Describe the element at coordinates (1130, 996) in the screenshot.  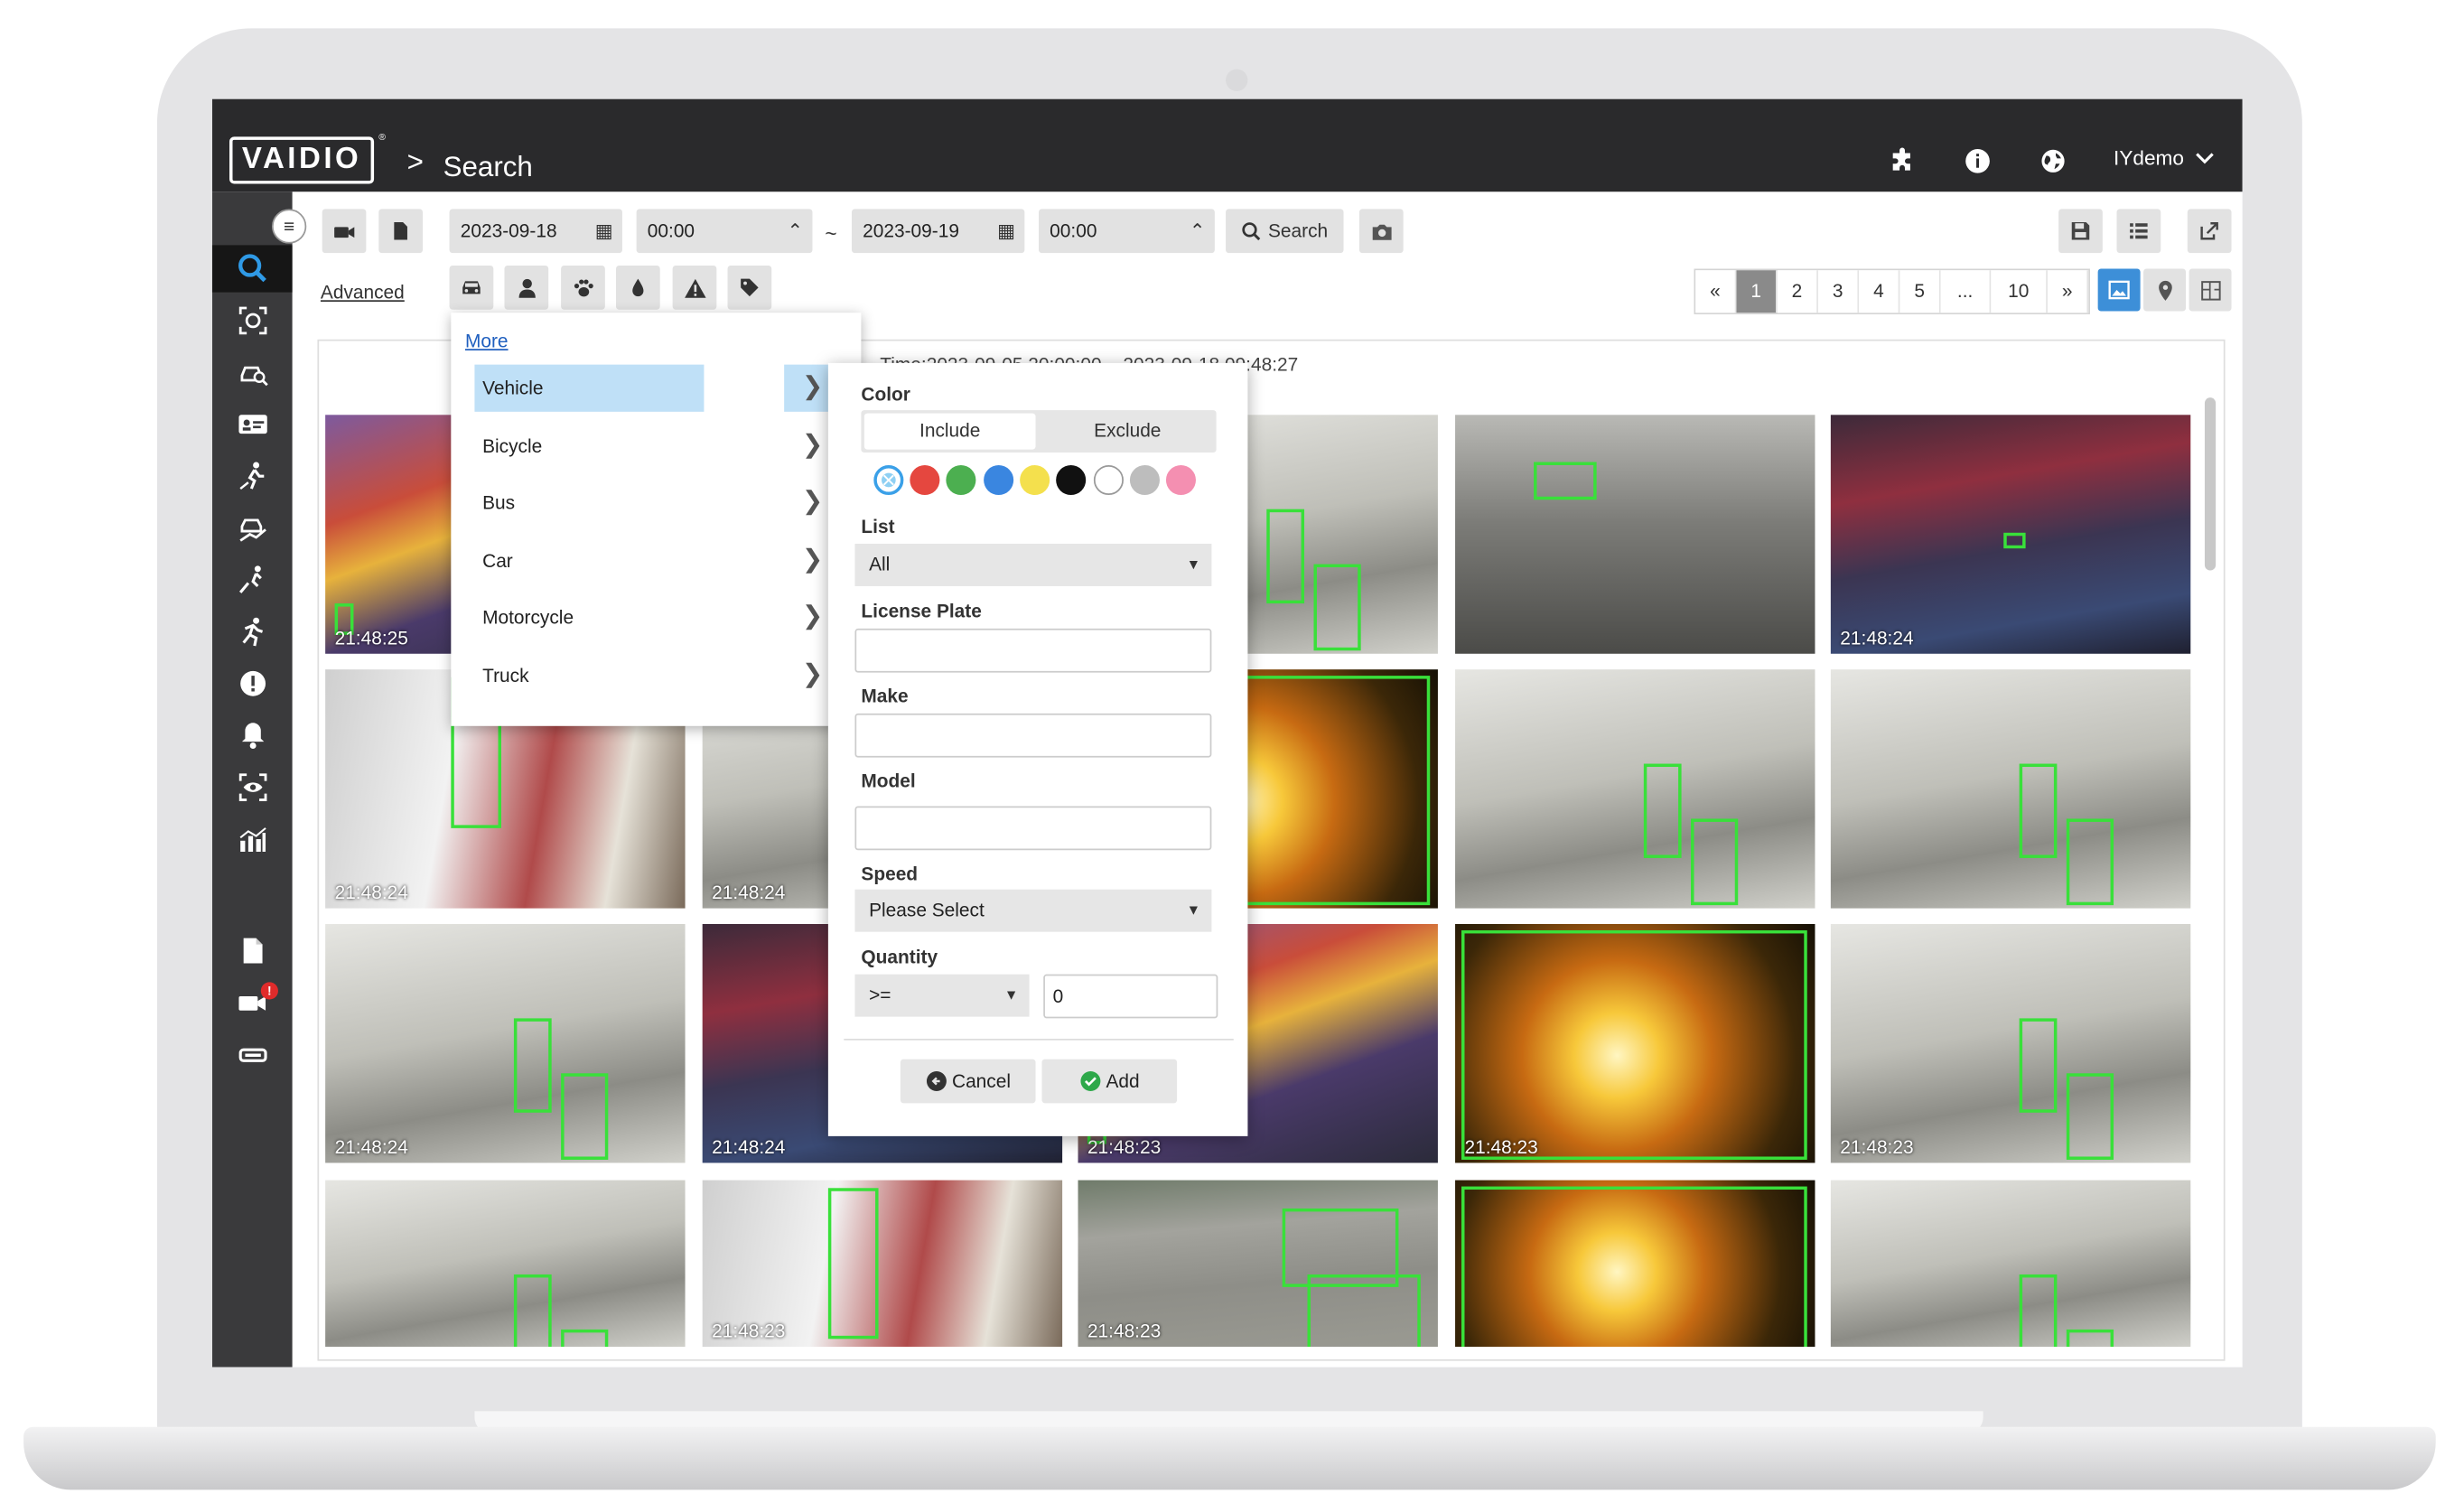
I see `quantity-input: 0` at that location.